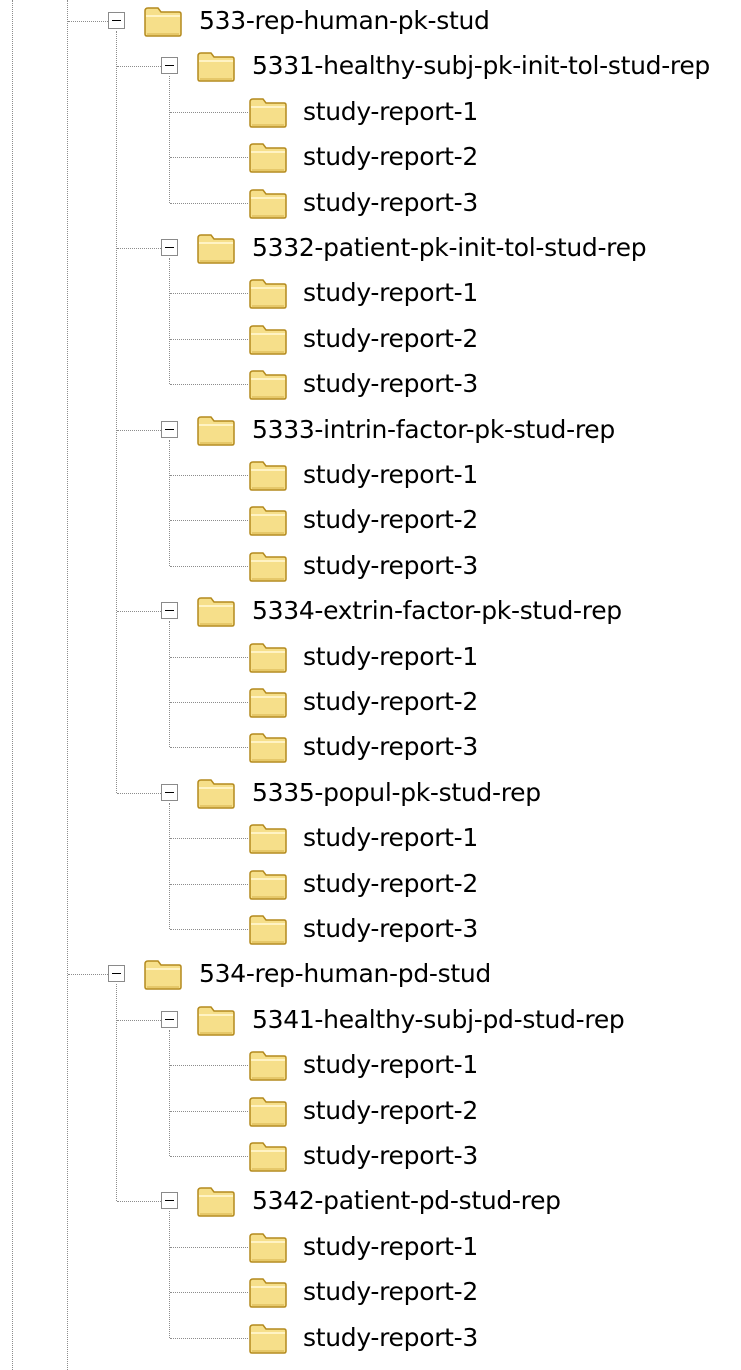  Describe the element at coordinates (449, 248) in the screenshot. I see `folder-label: 5332-patient-pk-init-tol-stud-rep` at that location.